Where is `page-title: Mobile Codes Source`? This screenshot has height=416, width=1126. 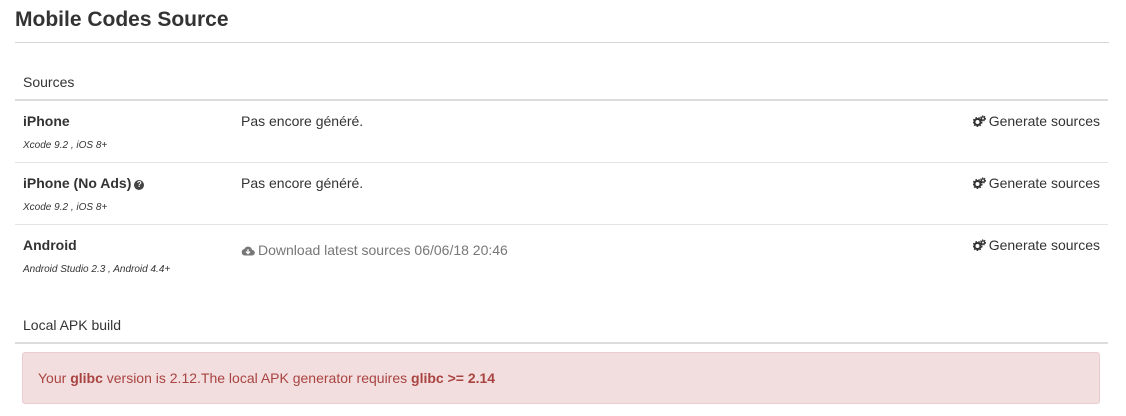 page-title: Mobile Codes Source is located at coordinates (122, 19).